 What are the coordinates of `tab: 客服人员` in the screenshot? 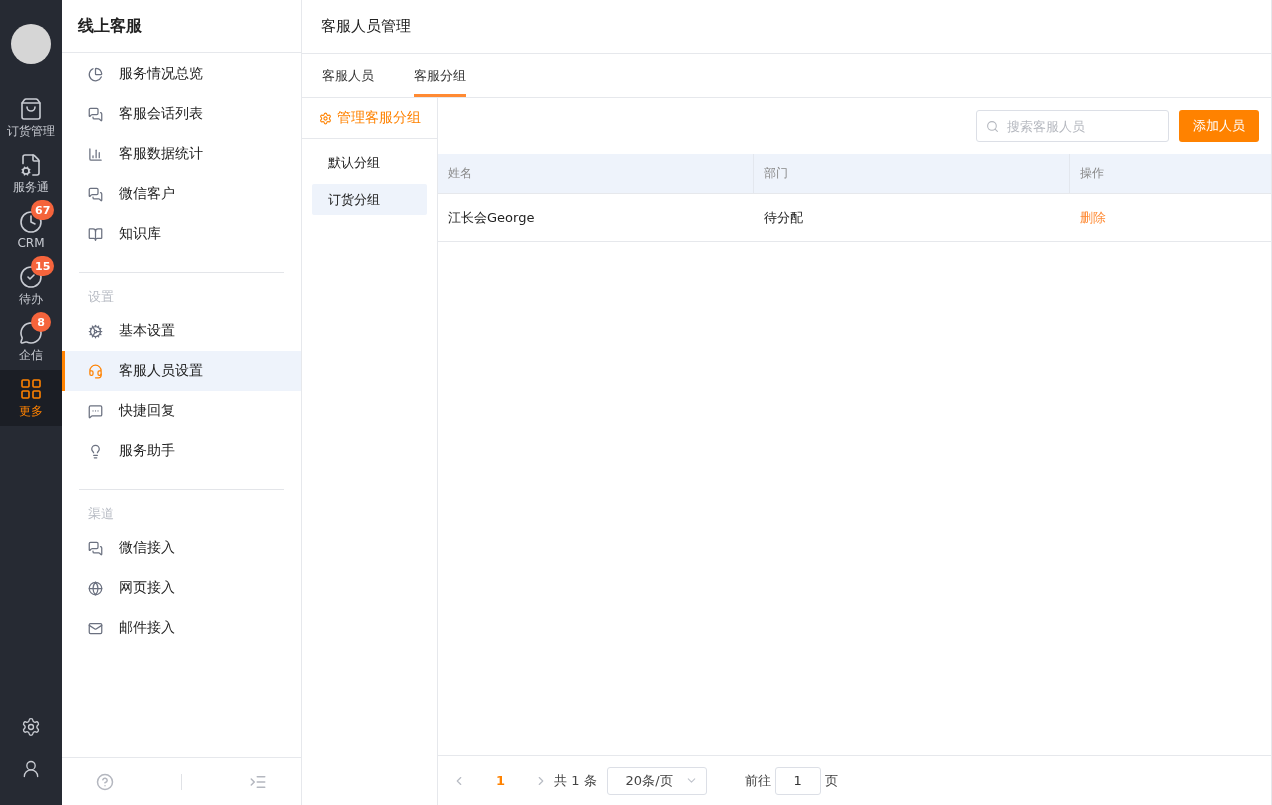 It's located at (348, 75).